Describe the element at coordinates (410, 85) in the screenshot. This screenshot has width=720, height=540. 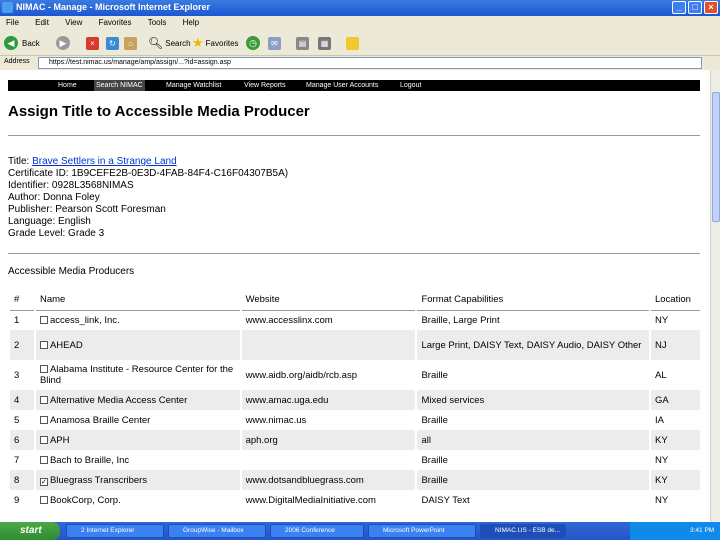
I see `nav-logout: Logout` at that location.